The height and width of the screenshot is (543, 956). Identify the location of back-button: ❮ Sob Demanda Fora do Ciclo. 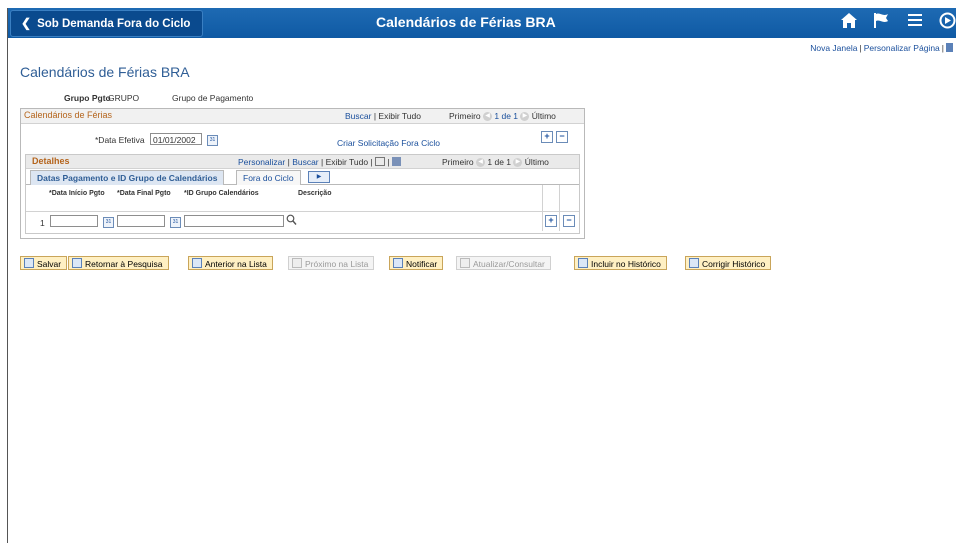
(107, 23).